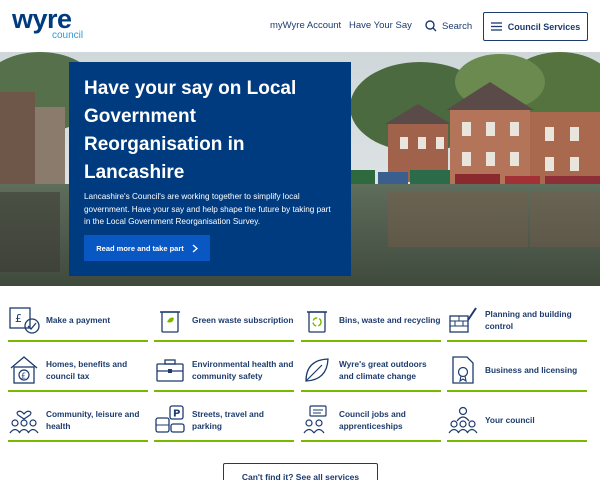  What do you see at coordinates (531, 370) in the screenshot?
I see `service-label: Business and licensing` at bounding box center [531, 370].